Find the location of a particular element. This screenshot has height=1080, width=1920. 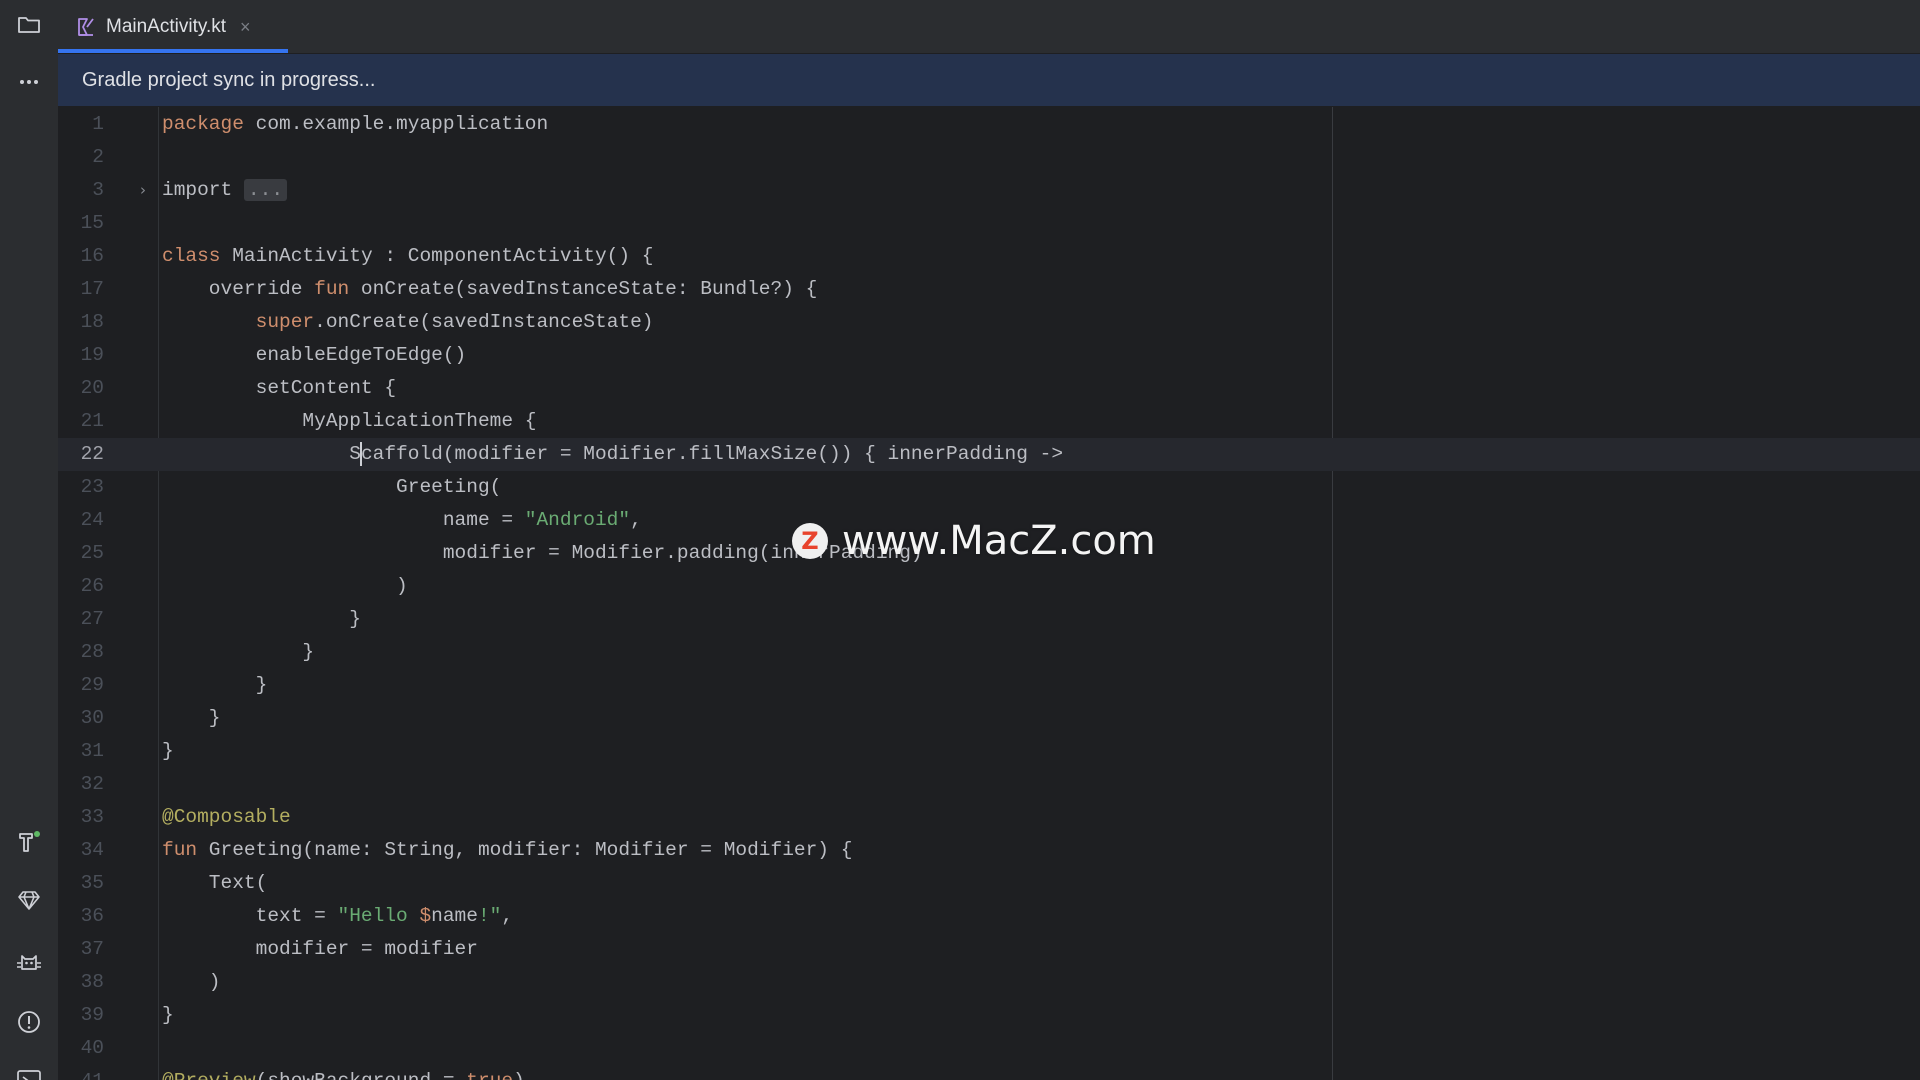

code-token: name = is located at coordinates (343, 520).